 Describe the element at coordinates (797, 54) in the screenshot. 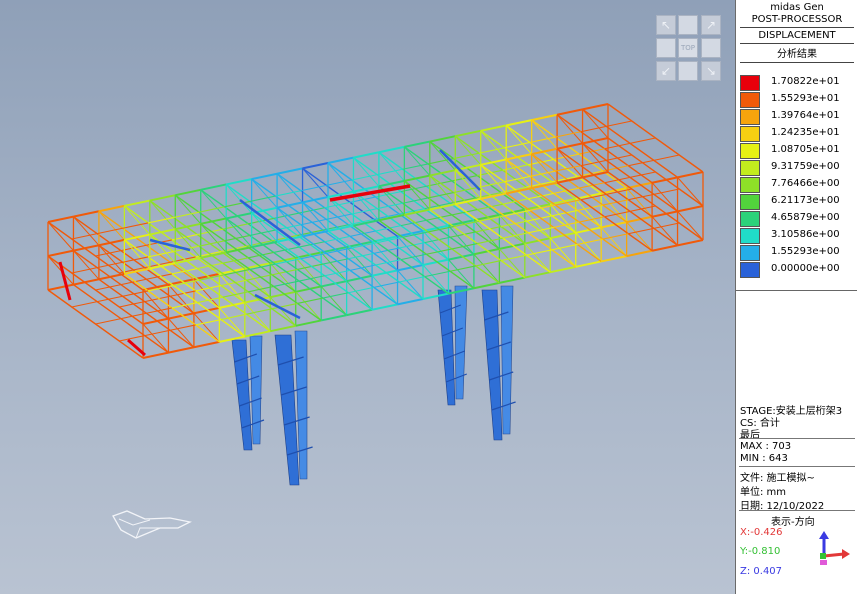

I see `result-heading: 分析结果` at that location.